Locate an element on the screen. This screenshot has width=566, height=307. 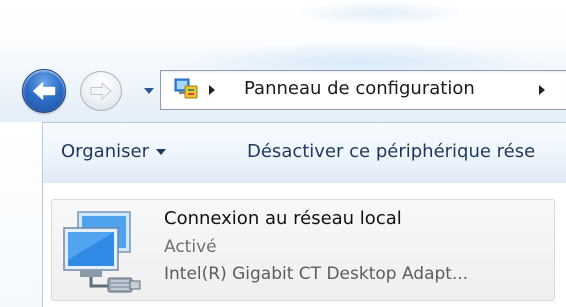
back-button is located at coordinates (44, 91).